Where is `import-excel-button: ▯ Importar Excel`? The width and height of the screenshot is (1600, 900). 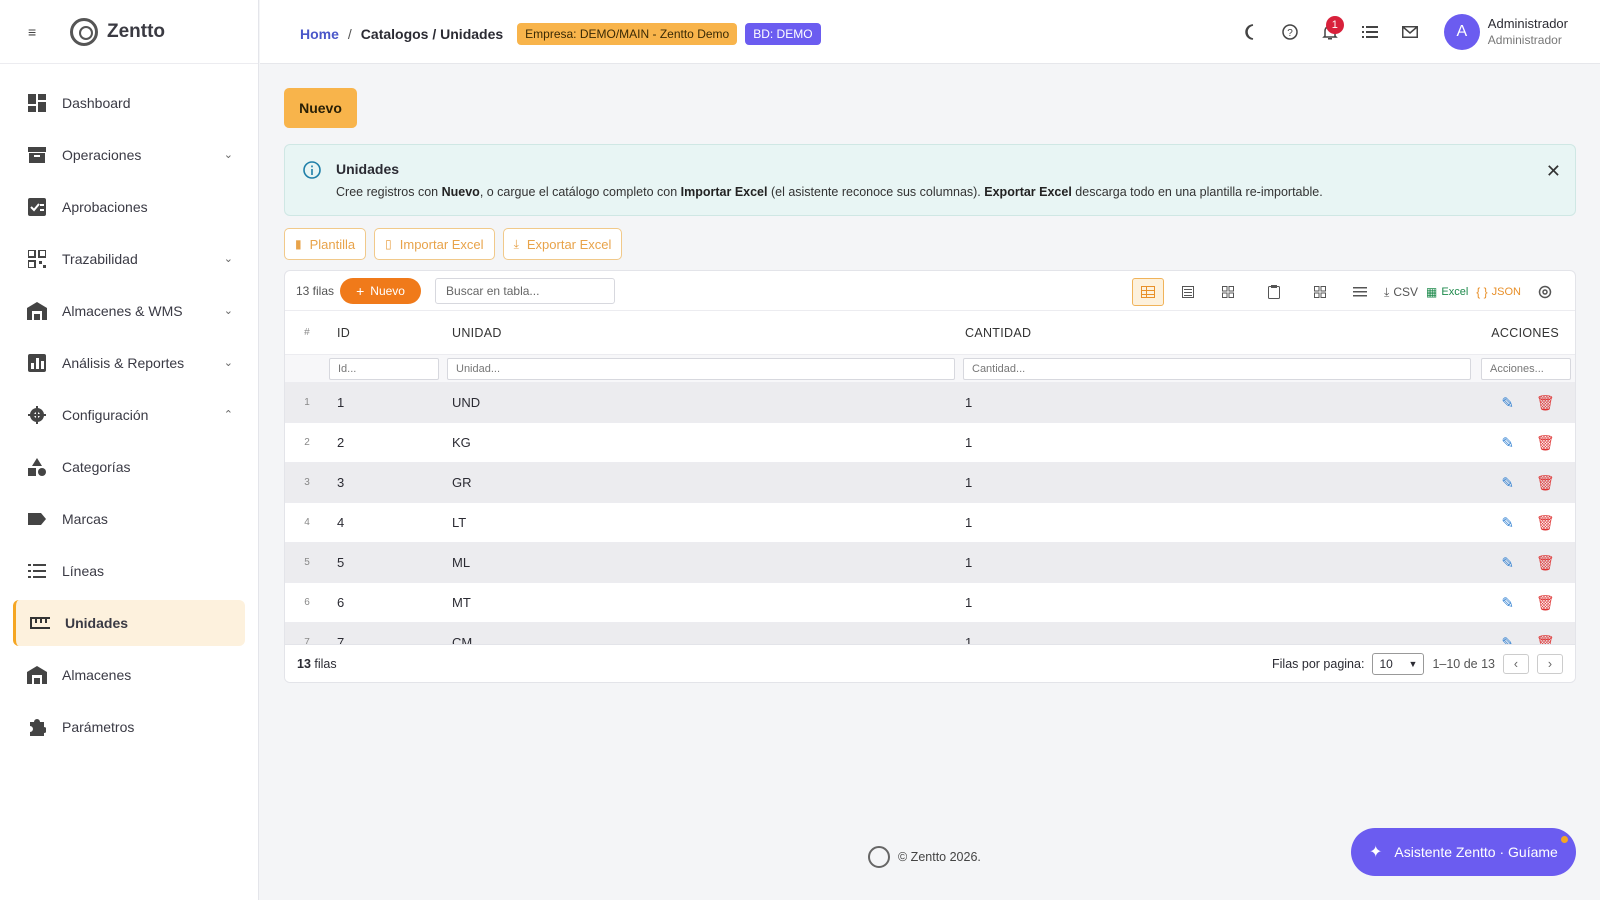
import-excel-button: ▯ Importar Excel is located at coordinates (434, 244).